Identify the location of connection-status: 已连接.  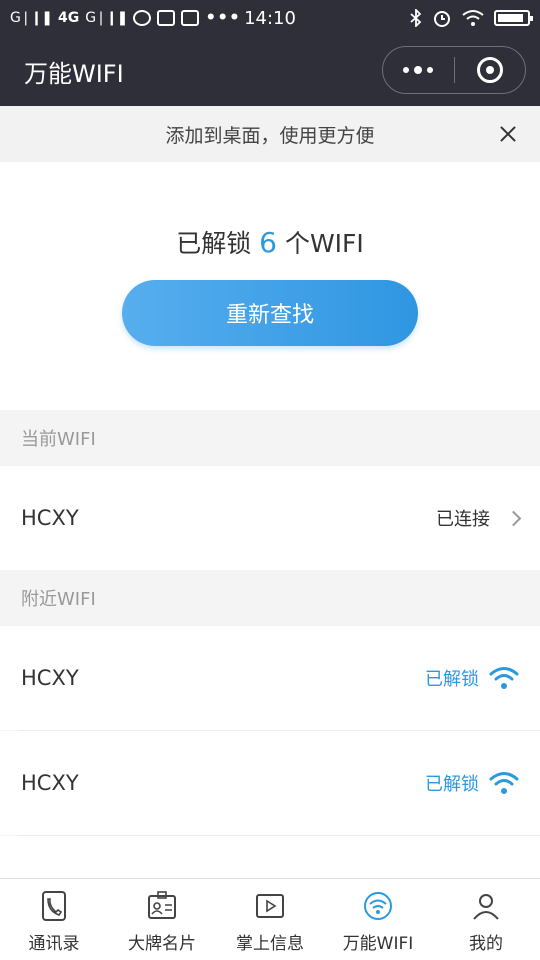
(479, 518).